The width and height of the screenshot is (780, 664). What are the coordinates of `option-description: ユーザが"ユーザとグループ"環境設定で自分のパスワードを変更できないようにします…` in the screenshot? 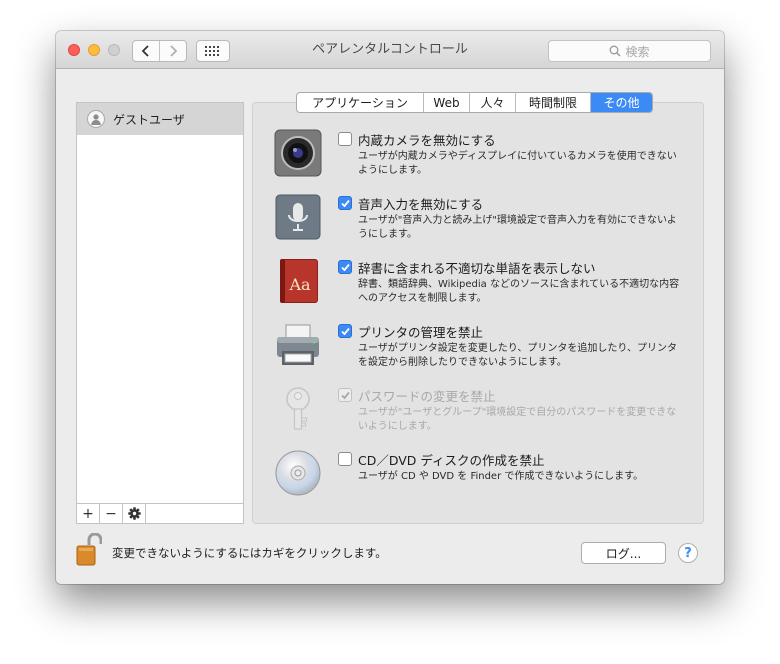 It's located at (517, 419).